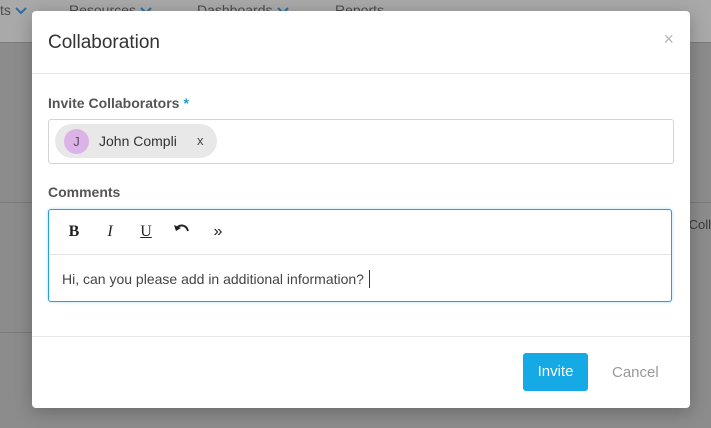  I want to click on underline-button: U, so click(146, 232).